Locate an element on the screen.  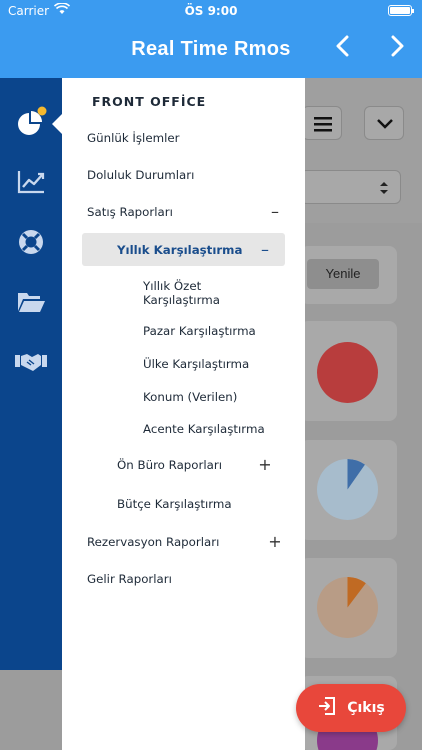
menu-item-occupancy: Doluluk Durumları is located at coordinates (140, 175).